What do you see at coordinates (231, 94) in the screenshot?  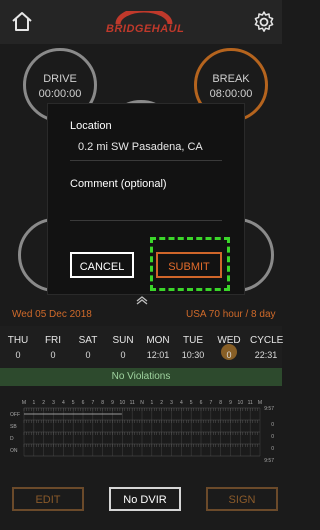 I see `break-time: 08:00:00` at bounding box center [231, 94].